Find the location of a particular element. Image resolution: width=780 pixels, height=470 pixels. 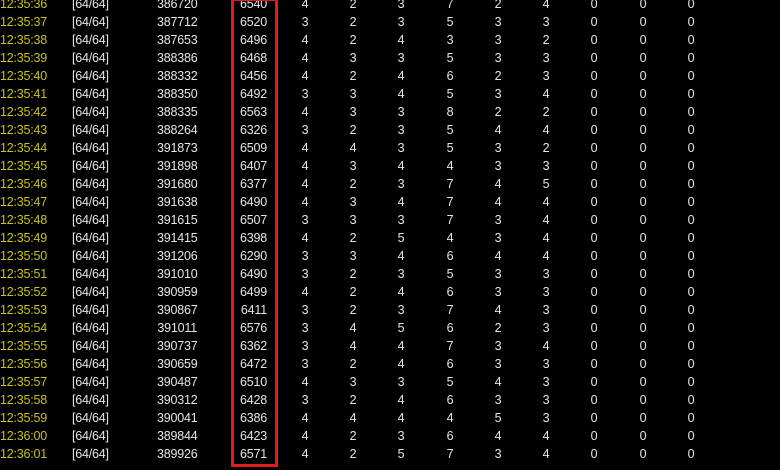

log-row: 12:35:46 [64/64] 391680 6377 4 2 3 7 4 5 0 0 0 is located at coordinates (390, 184).